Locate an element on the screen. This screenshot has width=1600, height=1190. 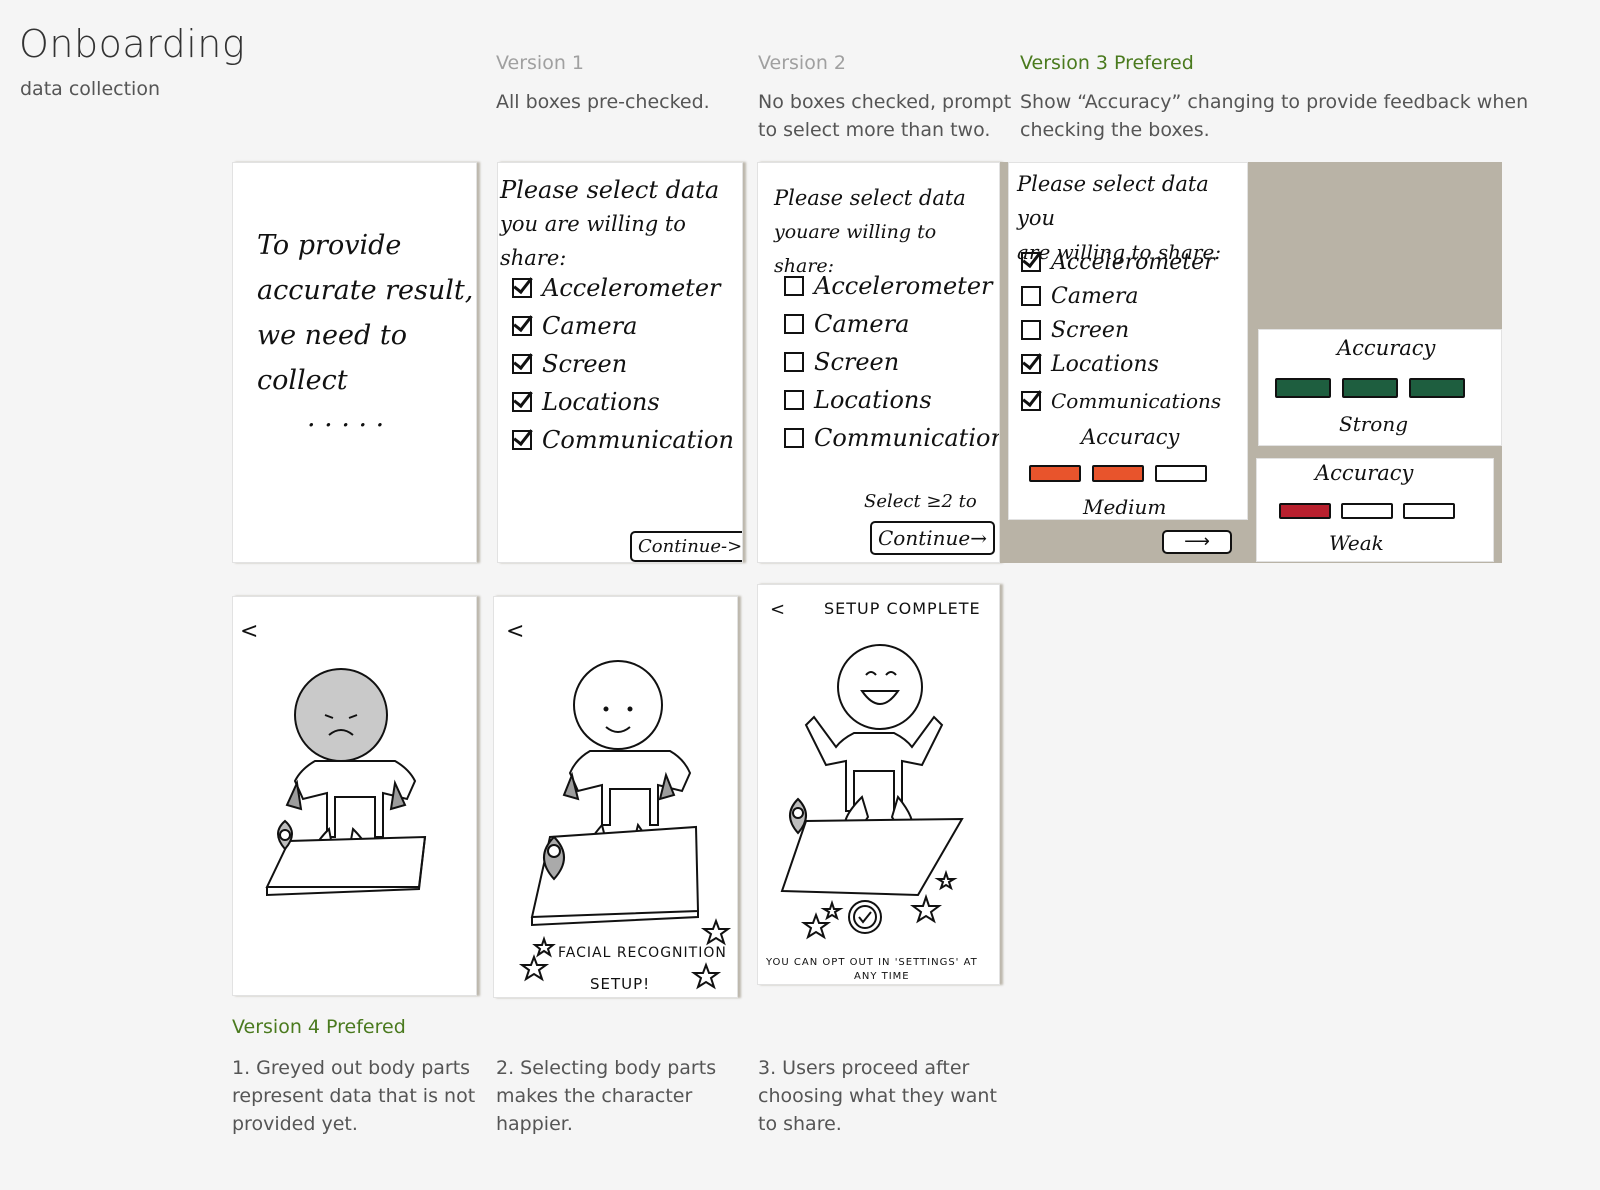
step-3-description-line: to share. is located at coordinates (800, 1124).